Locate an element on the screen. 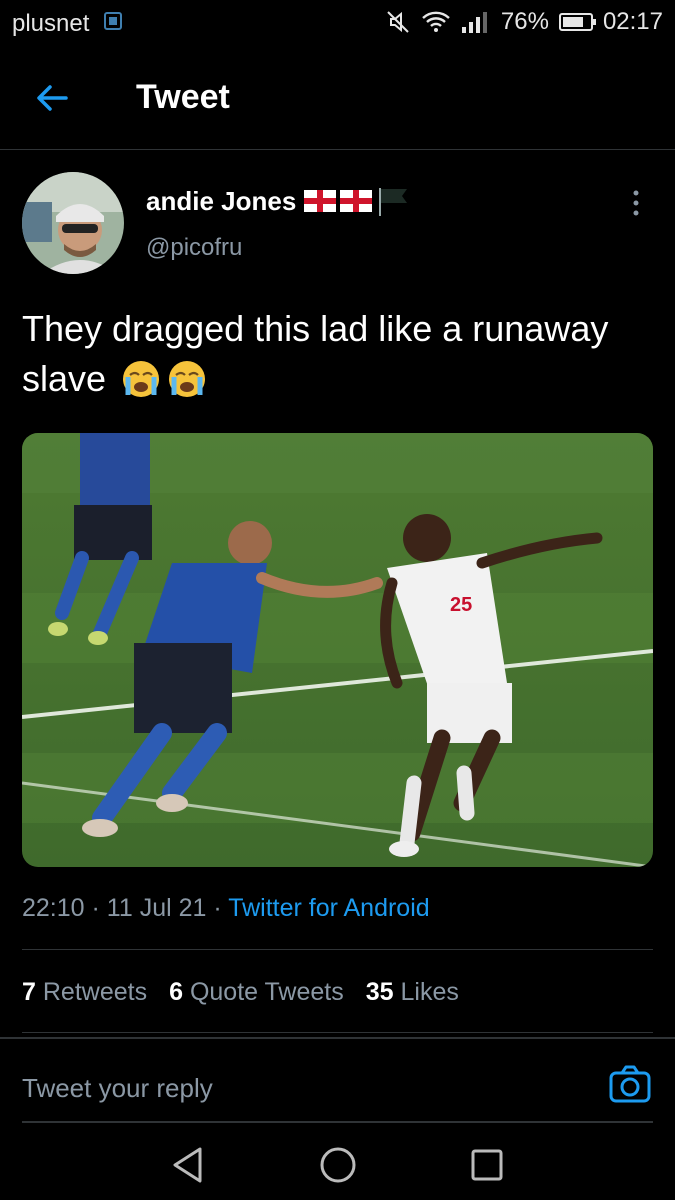 This screenshot has width=675, height=1200. wifi-icon is located at coordinates (436, 21).